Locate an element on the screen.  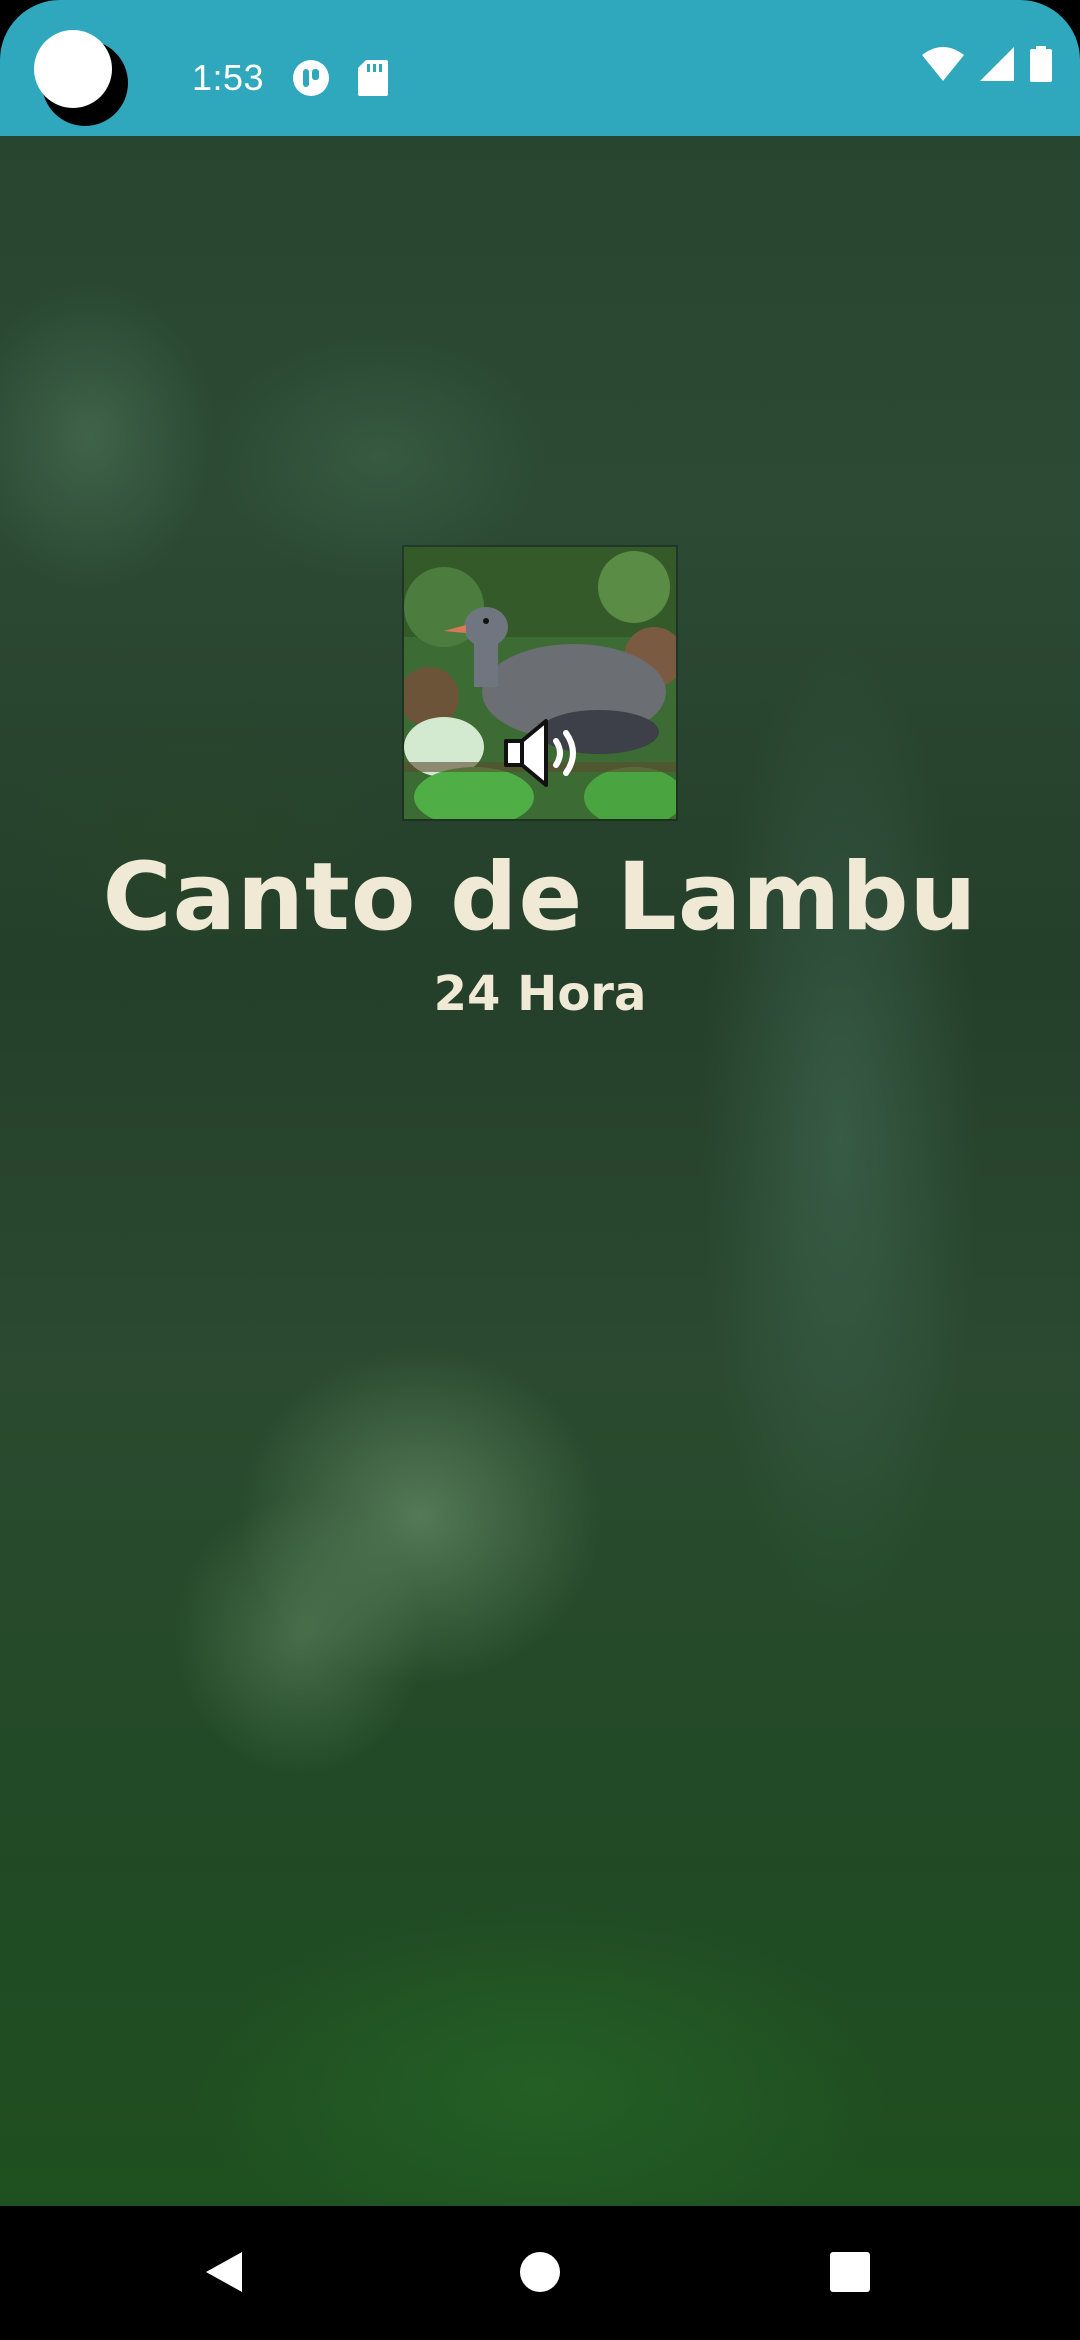
recents-icon is located at coordinates (850, 2272).